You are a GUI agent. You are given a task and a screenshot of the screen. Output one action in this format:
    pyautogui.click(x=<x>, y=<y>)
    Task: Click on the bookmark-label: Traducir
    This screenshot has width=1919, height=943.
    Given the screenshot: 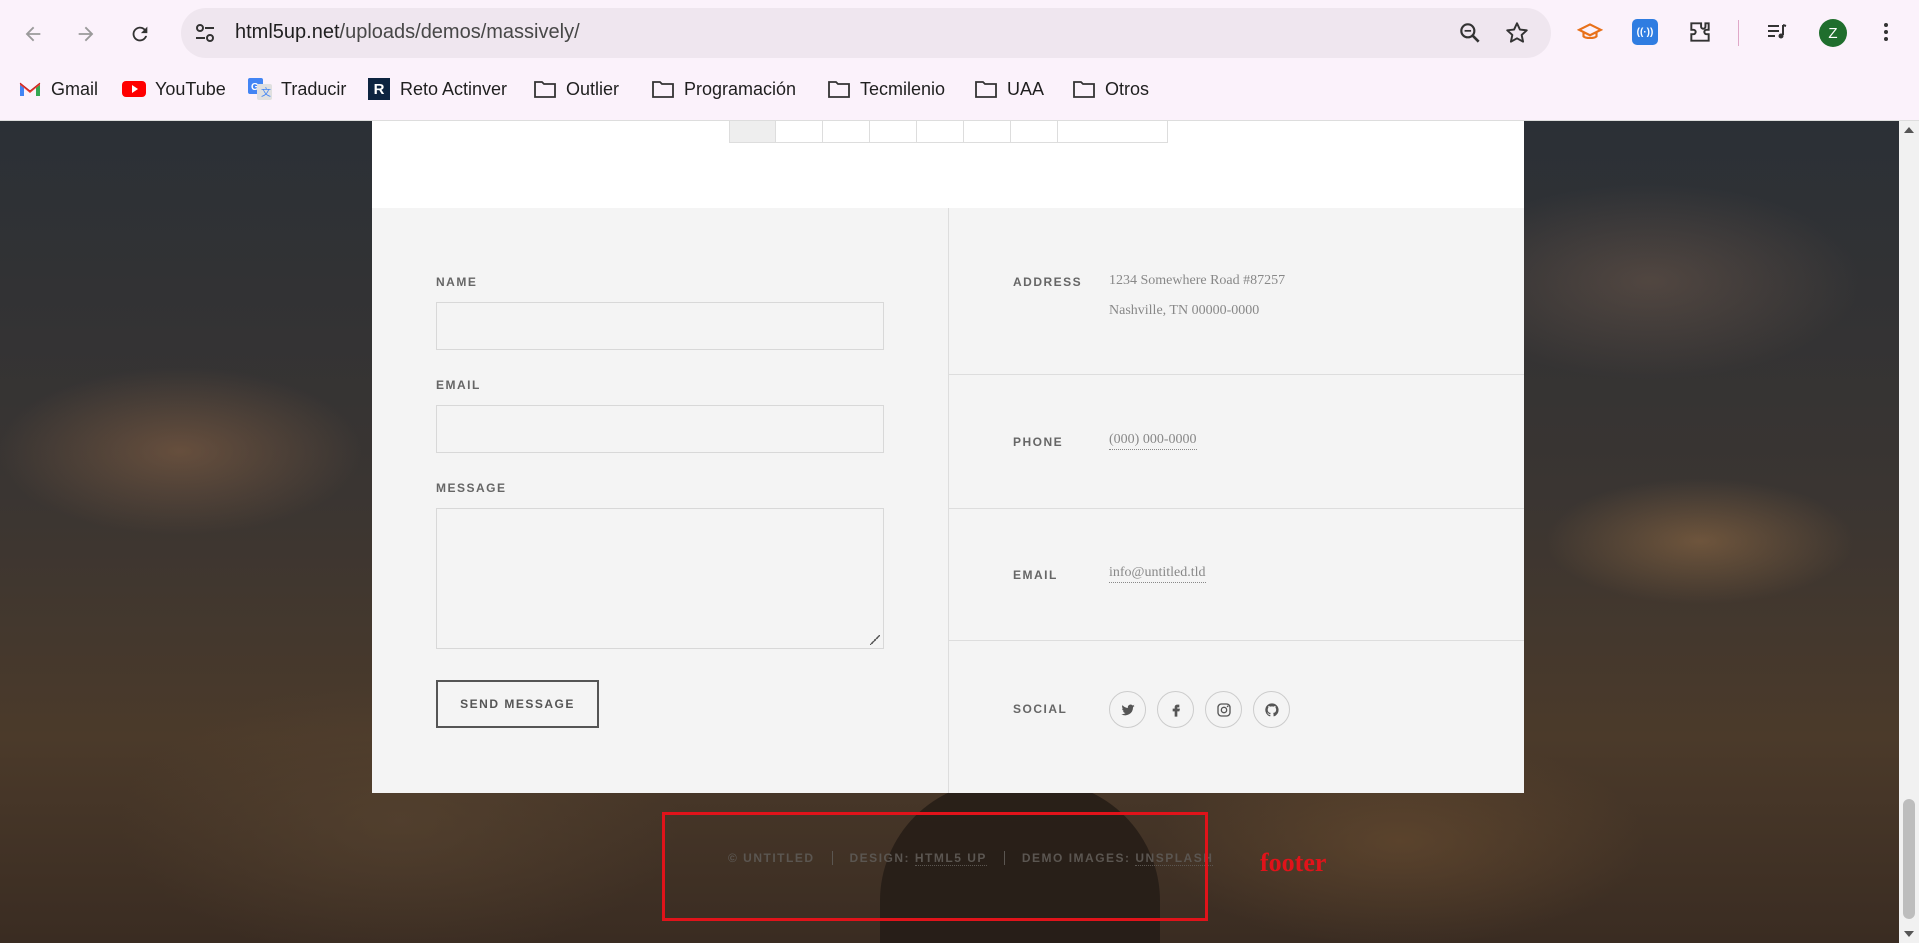 What is the action you would take?
    pyautogui.click(x=314, y=88)
    